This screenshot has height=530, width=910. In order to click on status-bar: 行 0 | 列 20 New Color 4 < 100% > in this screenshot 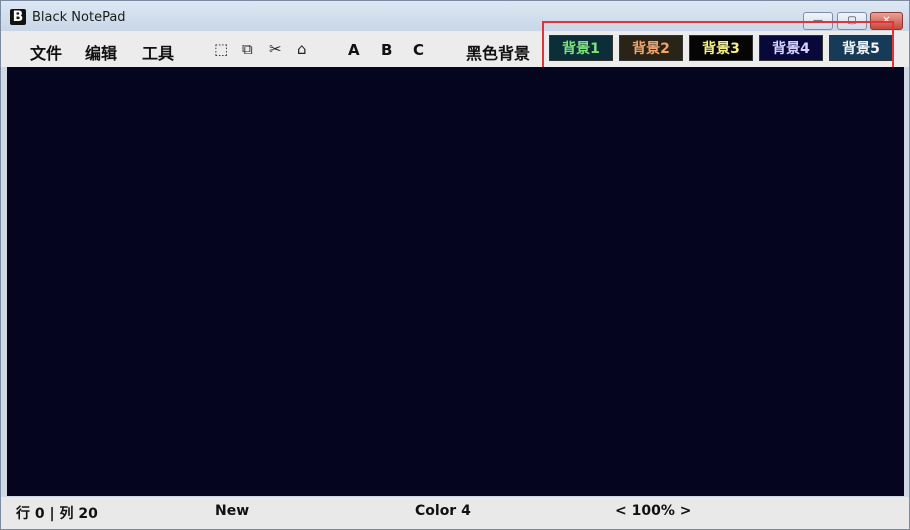, I will do `click(455, 513)`.